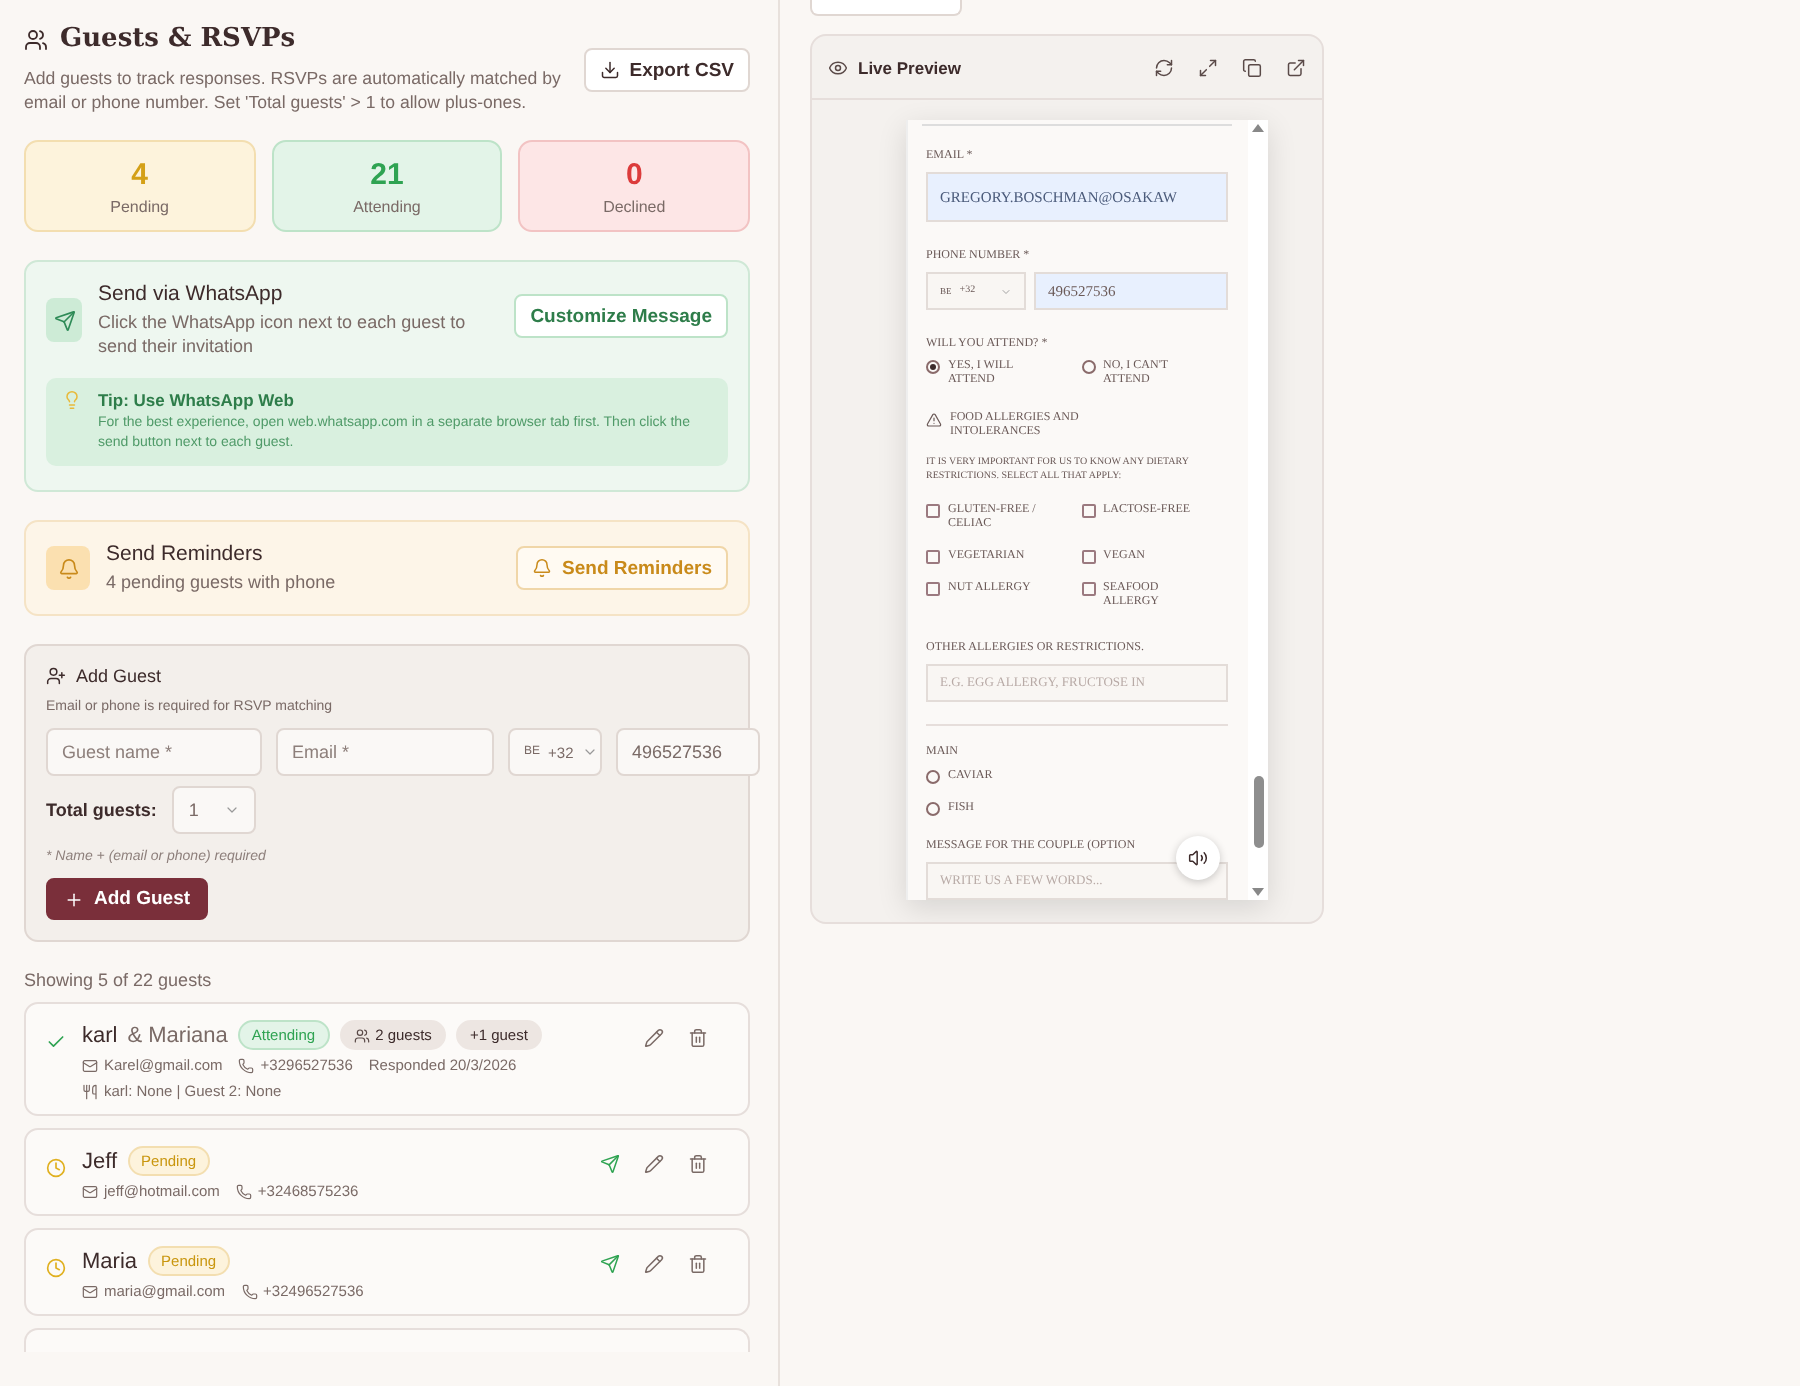  I want to click on tip-title: Tip: Use WhatsApp Web, so click(197, 400).